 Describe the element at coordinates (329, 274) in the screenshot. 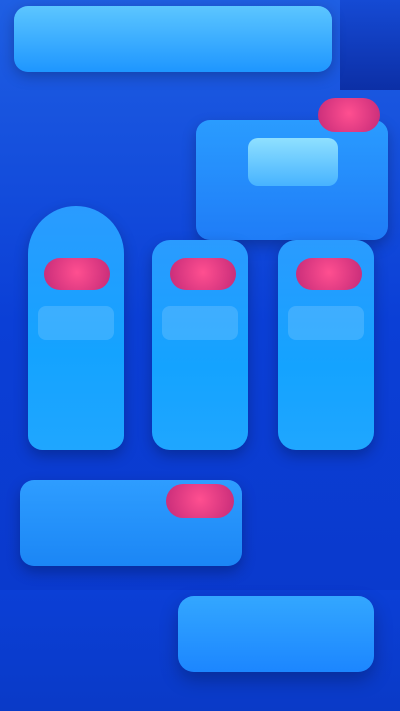

I see `column-3-badge` at that location.